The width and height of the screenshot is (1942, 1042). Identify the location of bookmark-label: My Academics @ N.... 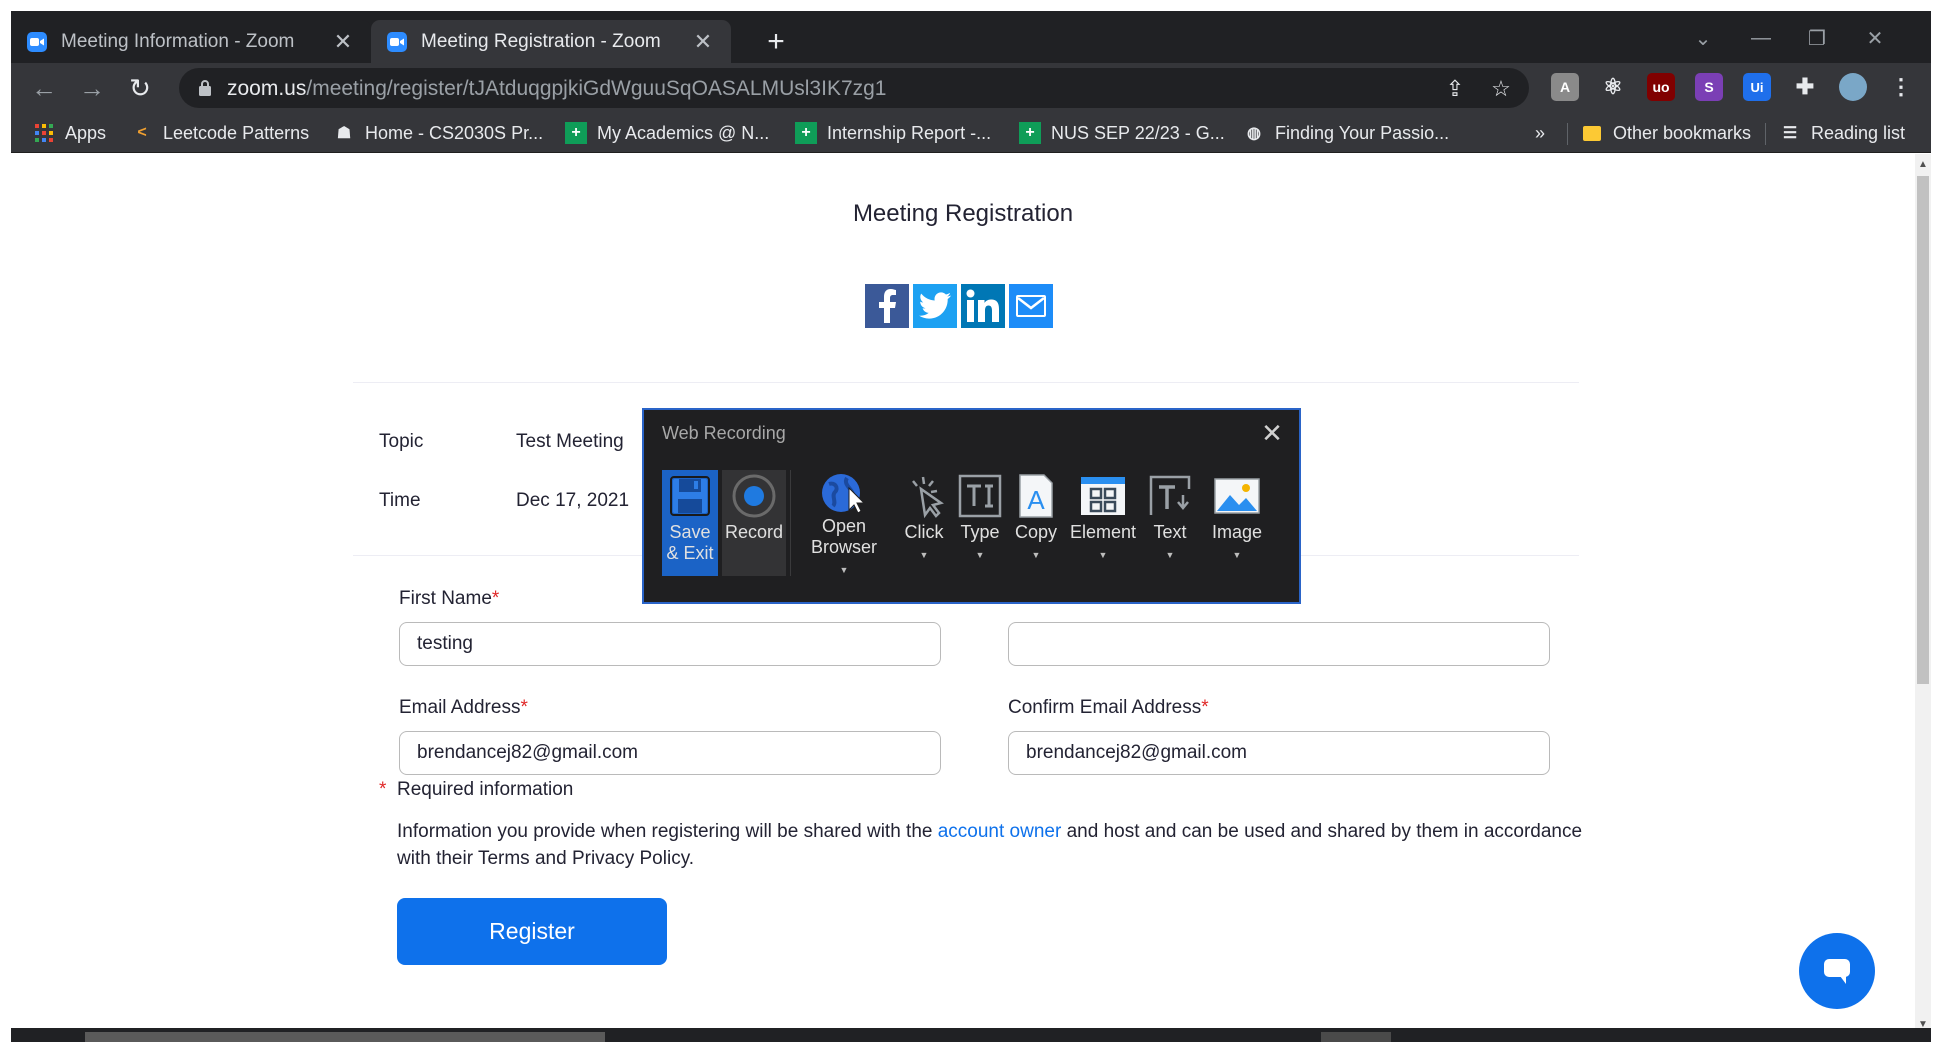
(683, 132).